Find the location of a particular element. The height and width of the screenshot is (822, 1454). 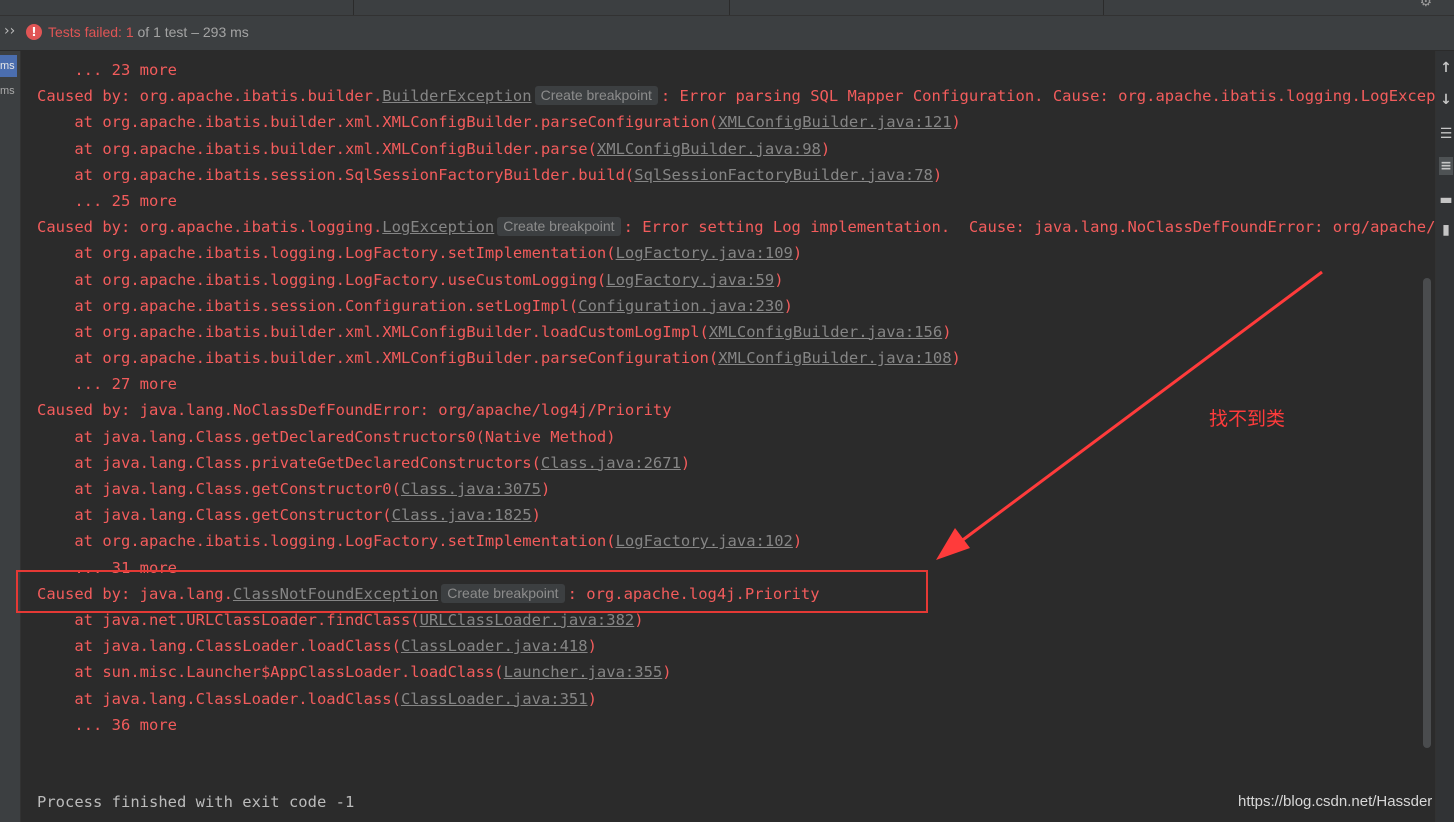

annotation-label: 找不到类 is located at coordinates (1247, 419).